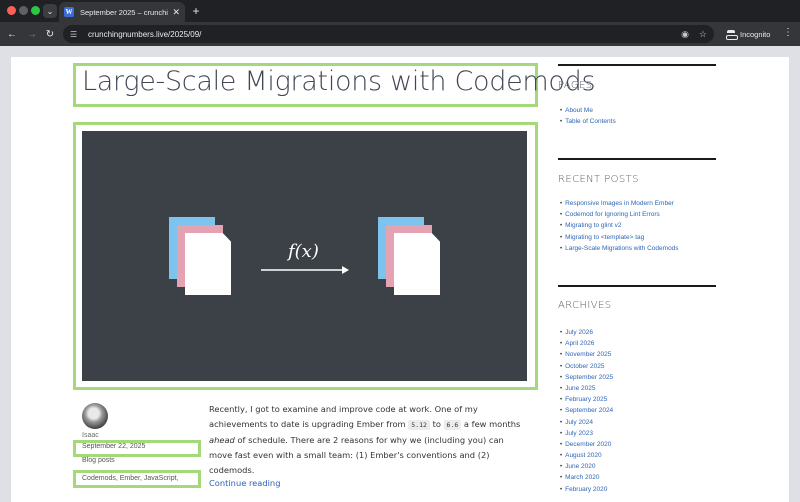  Describe the element at coordinates (586, 444) in the screenshot. I see `archive-item: December 2020` at that location.